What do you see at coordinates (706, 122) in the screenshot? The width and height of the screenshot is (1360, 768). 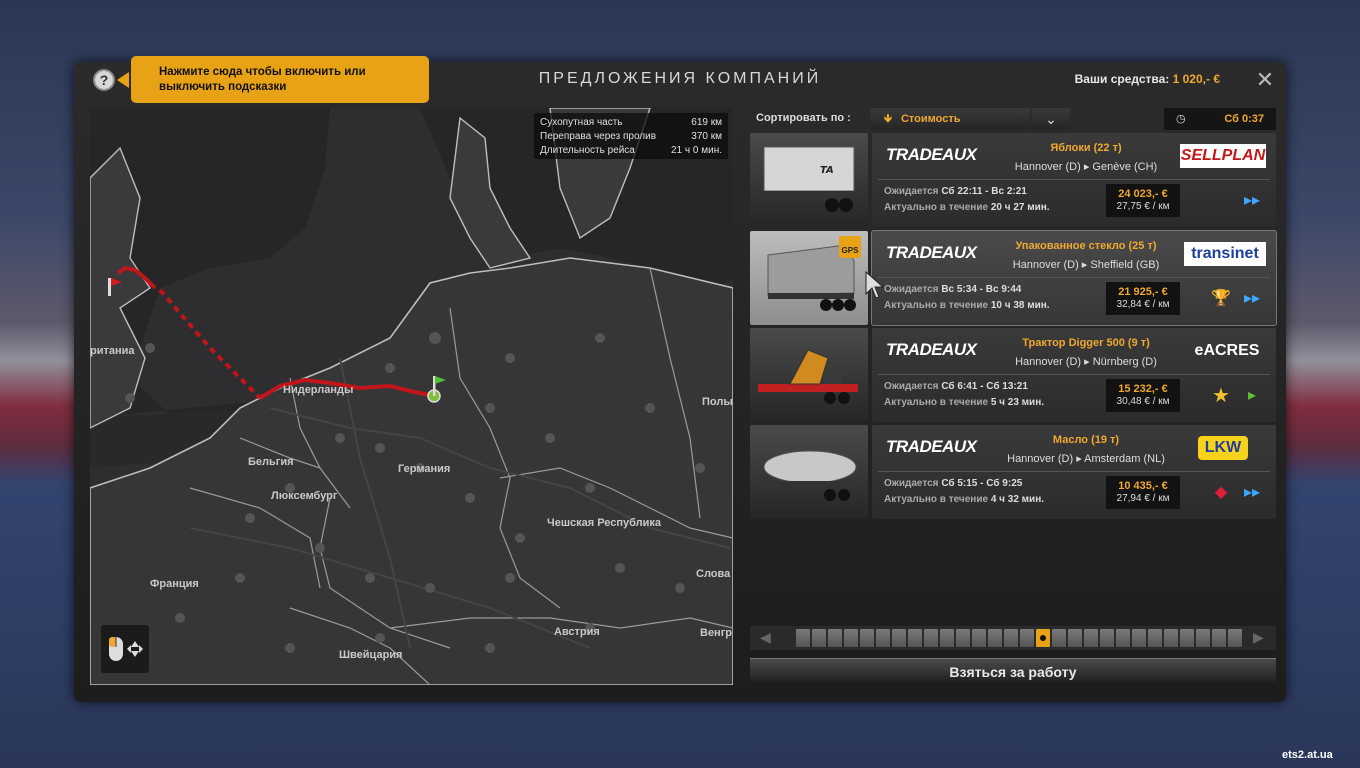 I see `route-info-value: 619 км` at bounding box center [706, 122].